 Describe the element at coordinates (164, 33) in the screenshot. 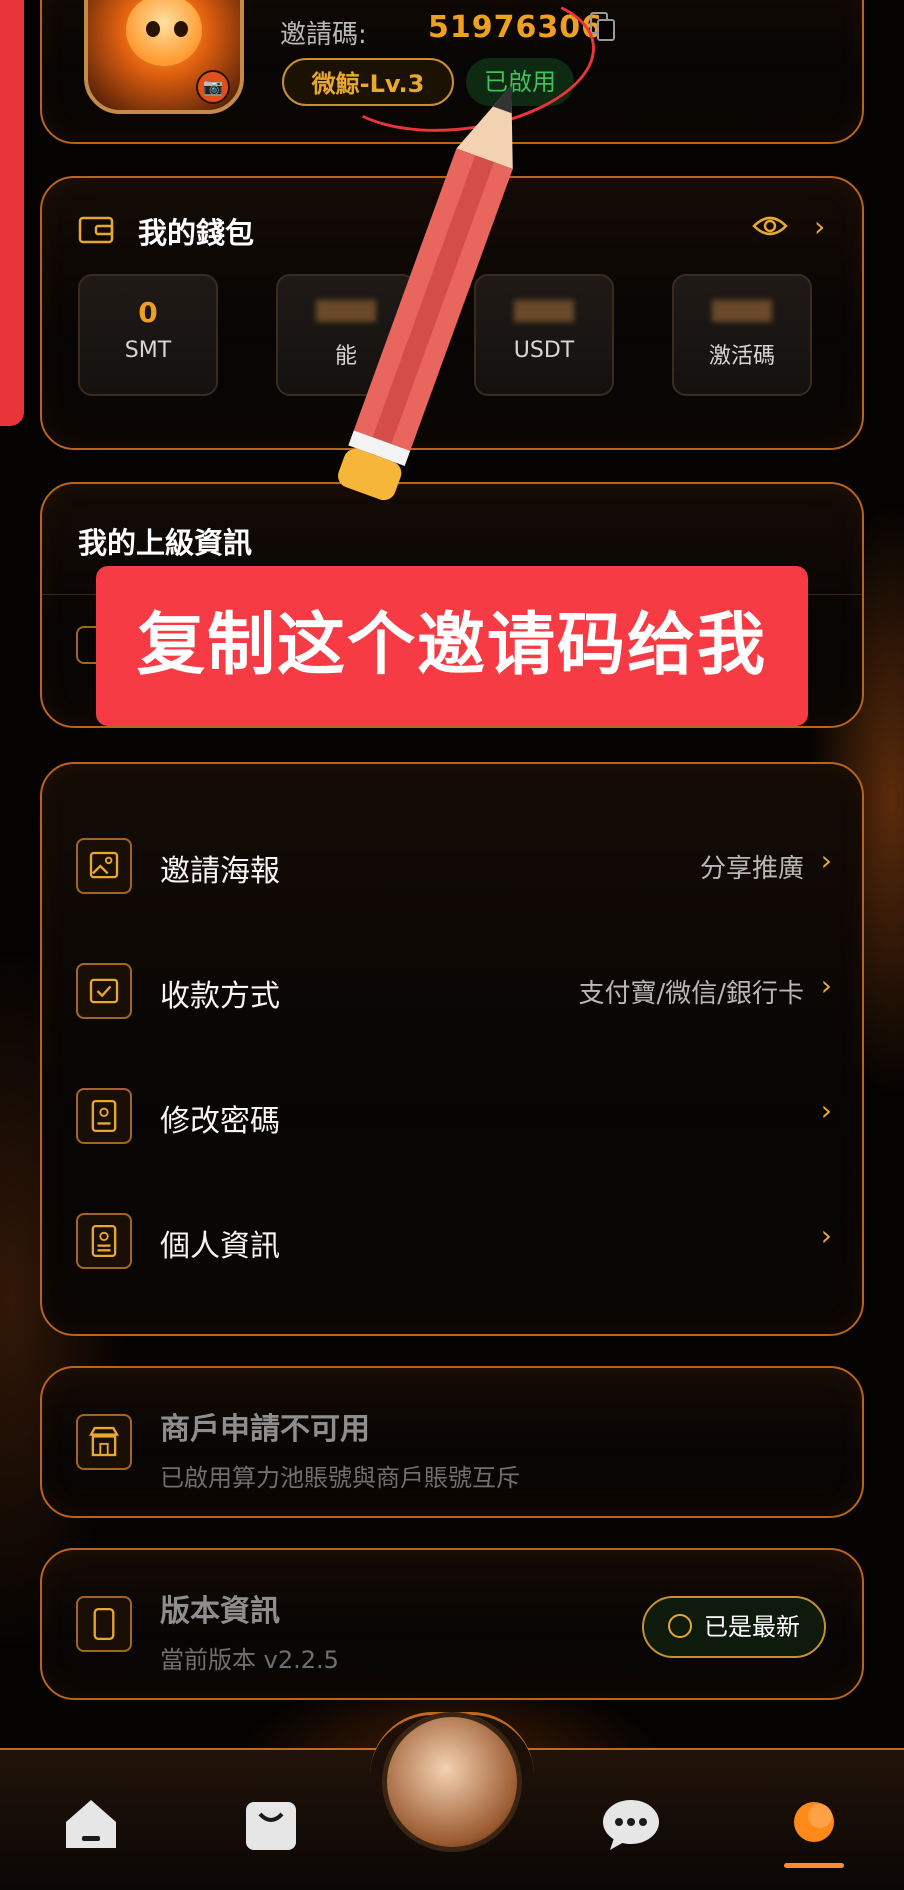

I see `mascot-face` at that location.